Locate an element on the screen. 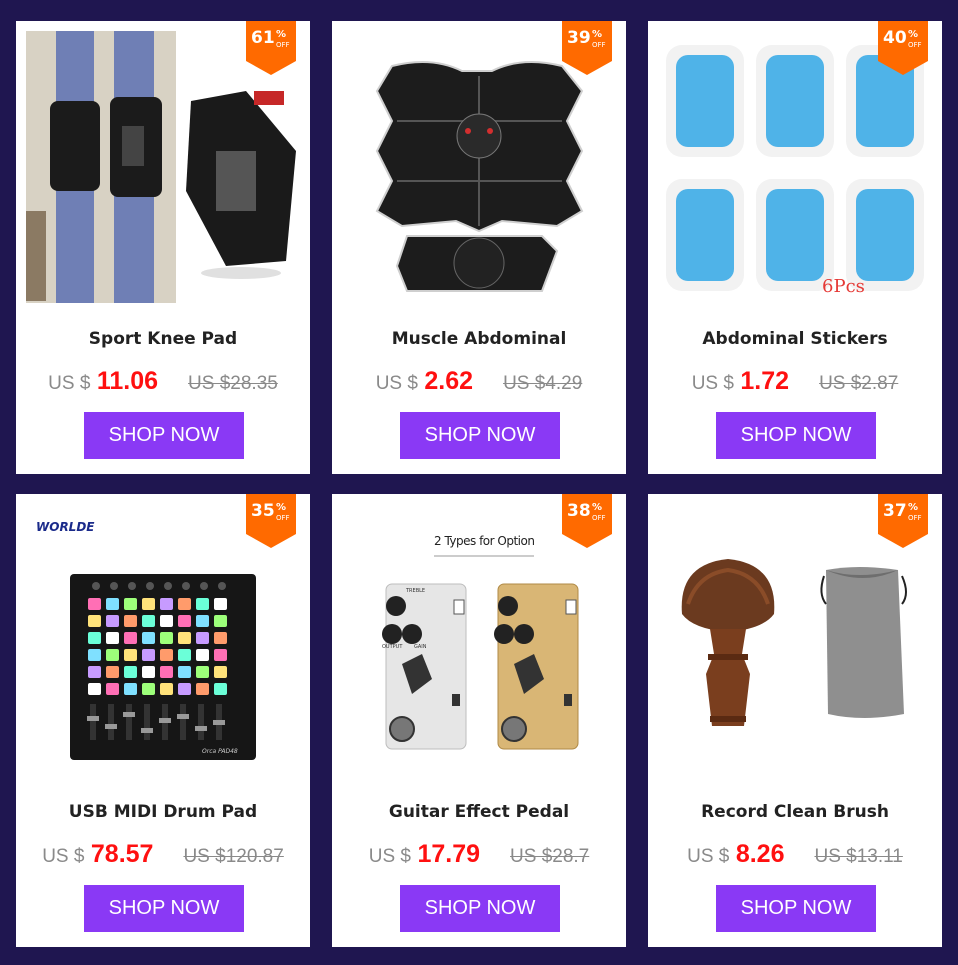 The height and width of the screenshot is (965, 958). discount-value: 39 is located at coordinates (579, 38).